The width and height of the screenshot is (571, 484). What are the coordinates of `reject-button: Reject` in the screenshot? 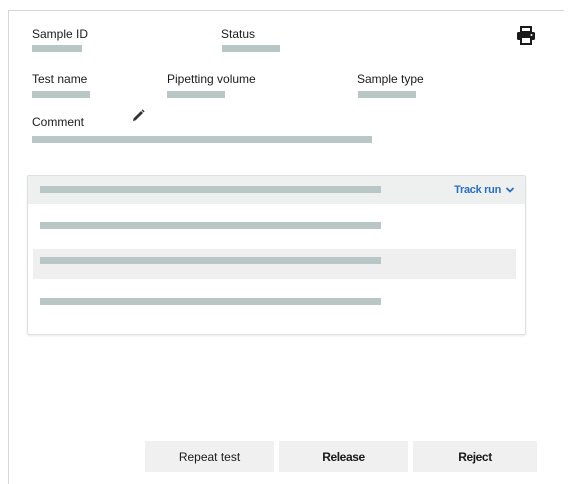 It's located at (475, 456).